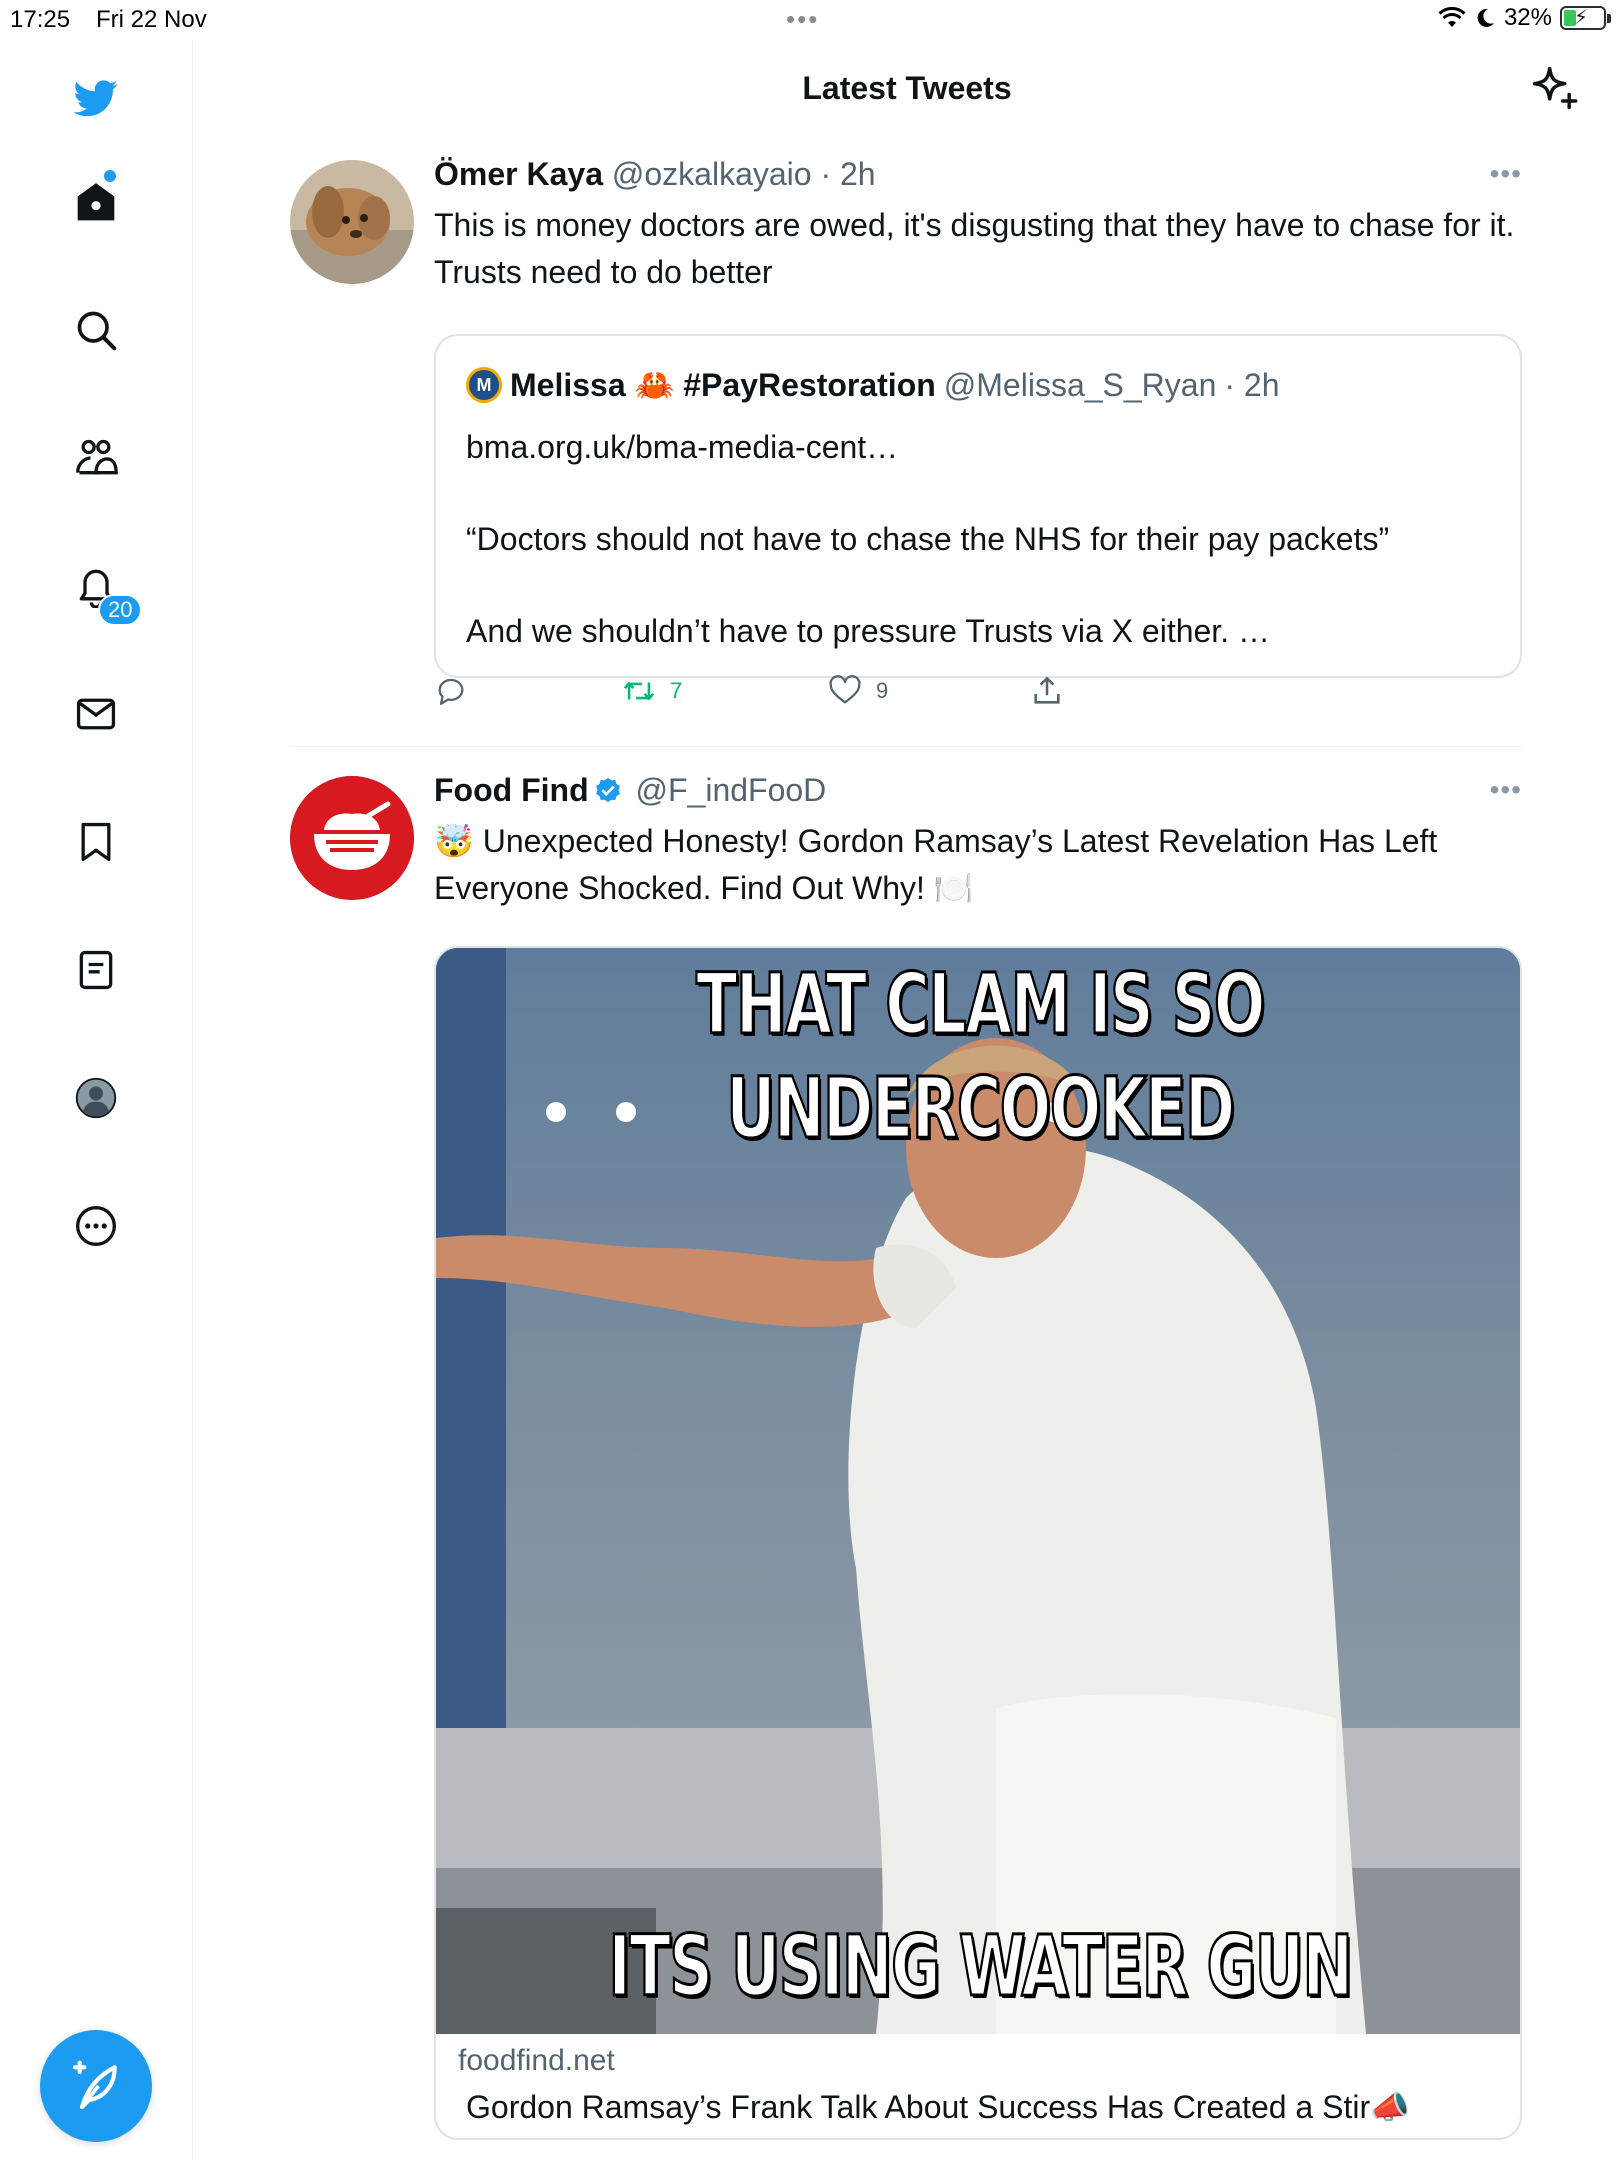 The width and height of the screenshot is (1620, 2160). What do you see at coordinates (1452, 17) in the screenshot?
I see `wifi-icon` at bounding box center [1452, 17].